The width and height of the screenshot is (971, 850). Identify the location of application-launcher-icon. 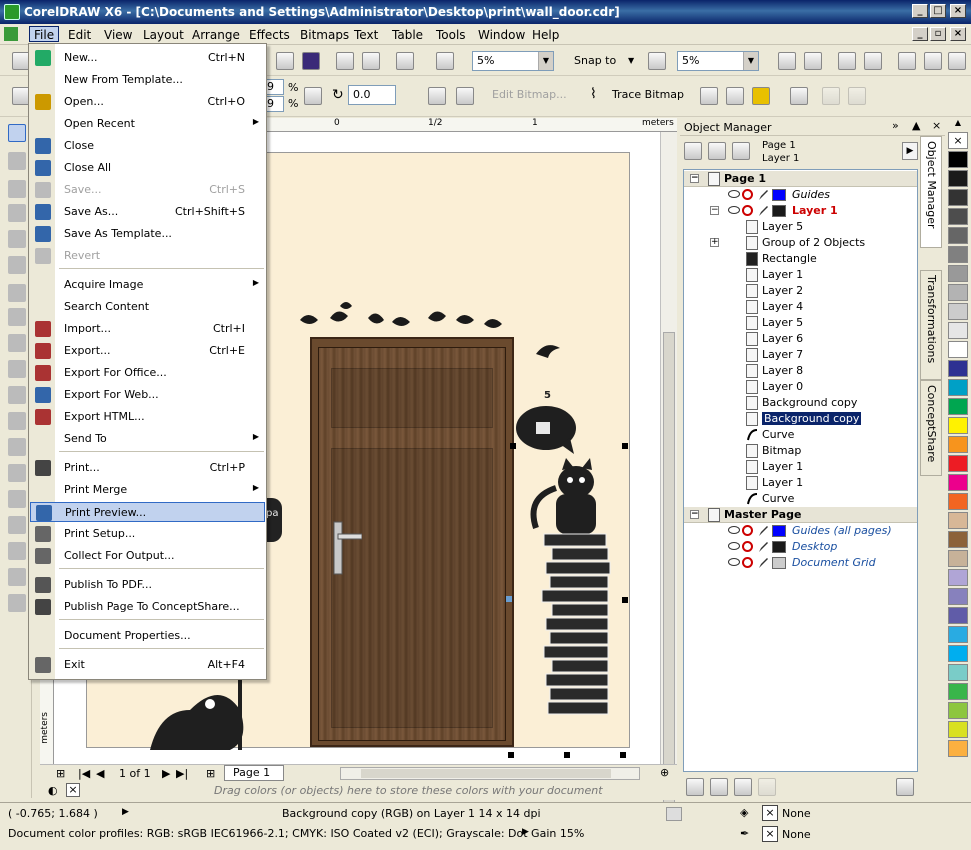
(311, 61).